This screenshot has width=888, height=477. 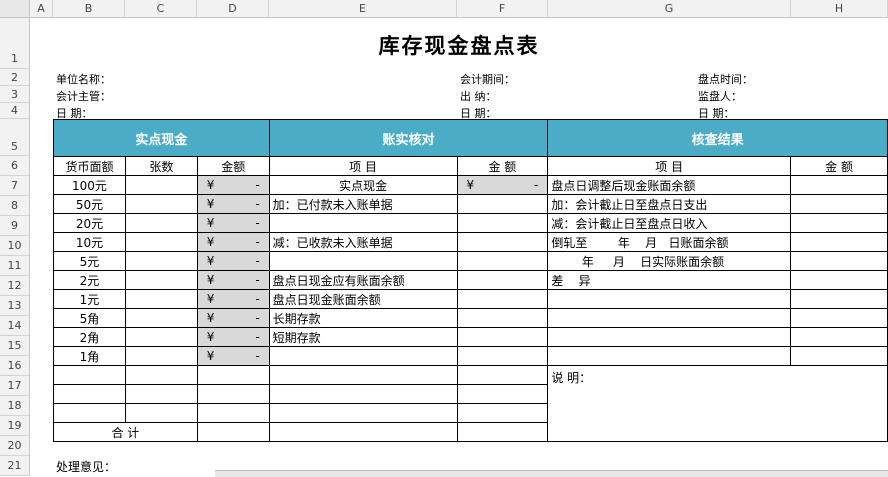 I want to click on column-header-c: C, so click(x=161, y=9).